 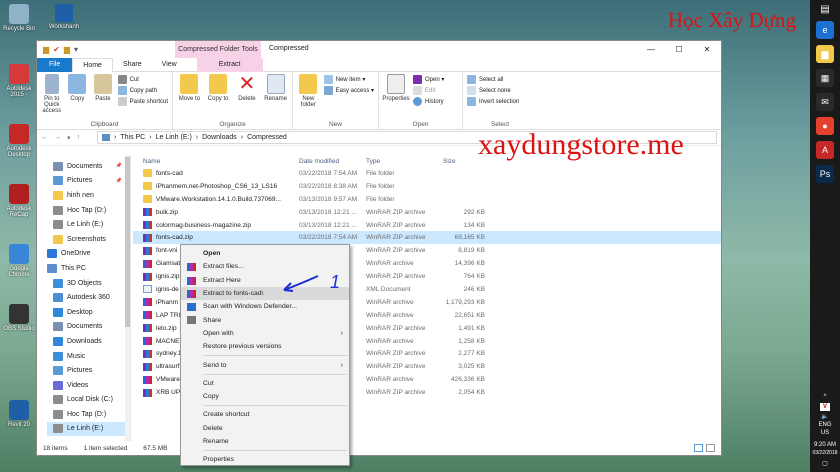 I want to click on menu-item: Properties, so click(x=265, y=459).